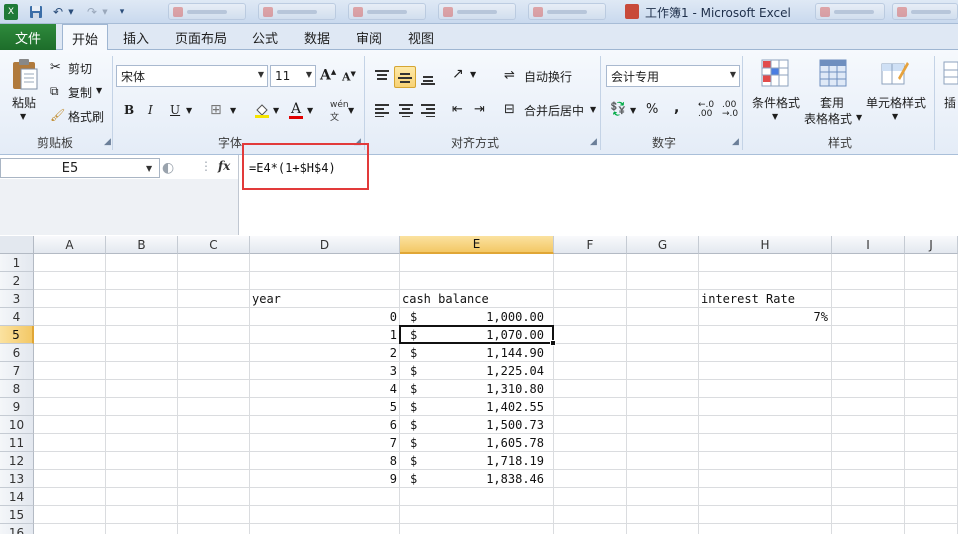 The width and height of the screenshot is (958, 534). What do you see at coordinates (477, 353) in the screenshot?
I see `cell-cash-balance: 1,144.90` at bounding box center [477, 353].